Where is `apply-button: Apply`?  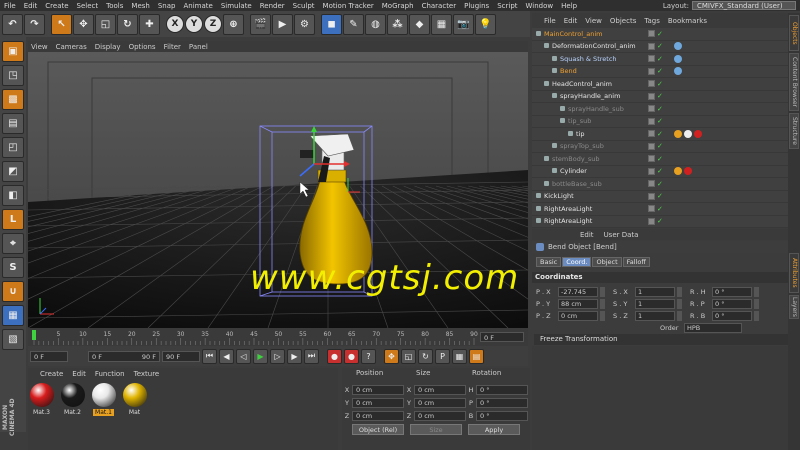
apply-button: Apply is located at coordinates (494, 429).